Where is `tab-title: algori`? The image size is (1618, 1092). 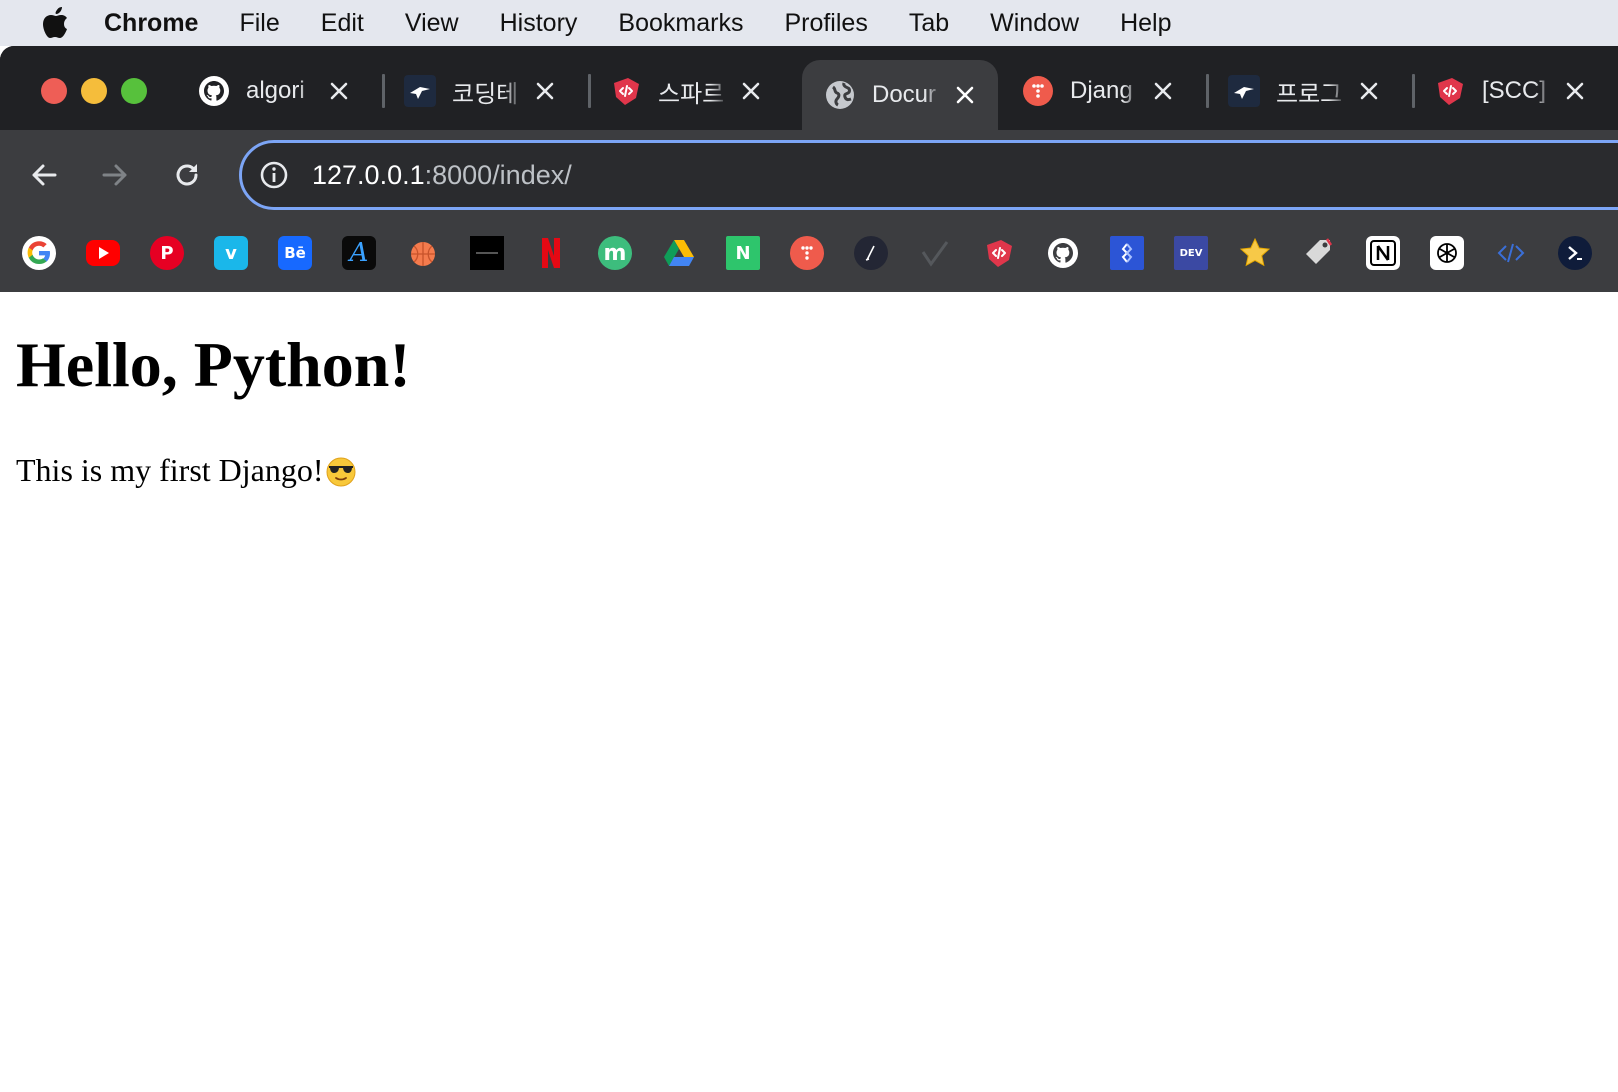 tab-title: algori is located at coordinates (275, 90).